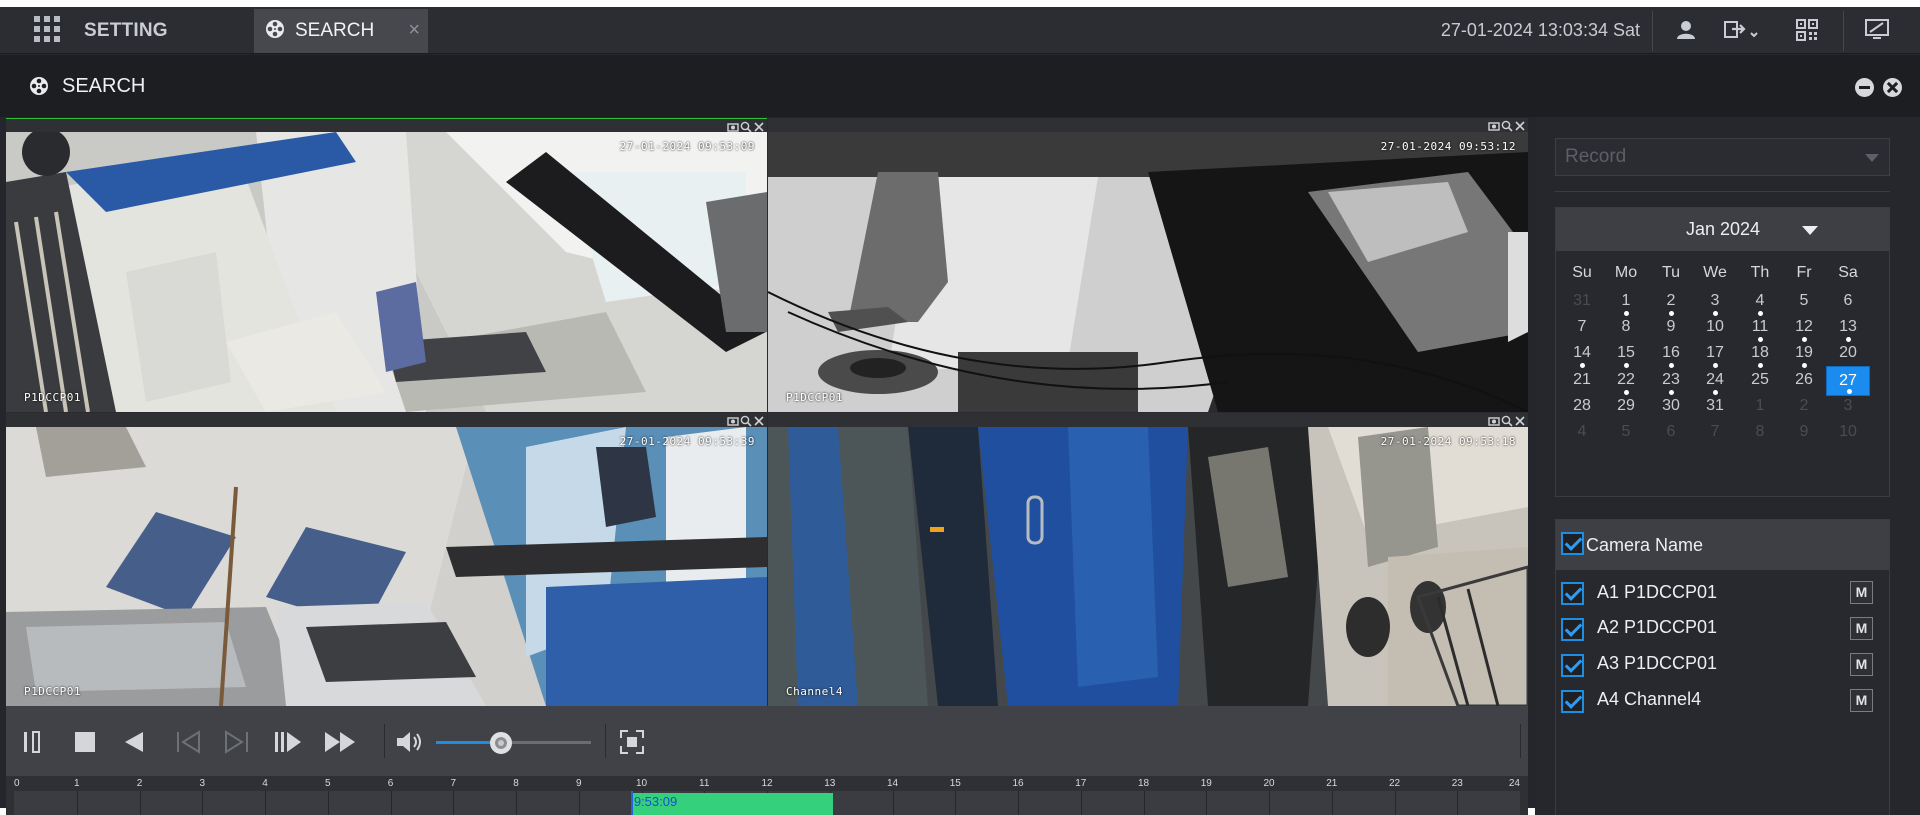  What do you see at coordinates (134, 742) in the screenshot?
I see `reverse-play-icon` at bounding box center [134, 742].